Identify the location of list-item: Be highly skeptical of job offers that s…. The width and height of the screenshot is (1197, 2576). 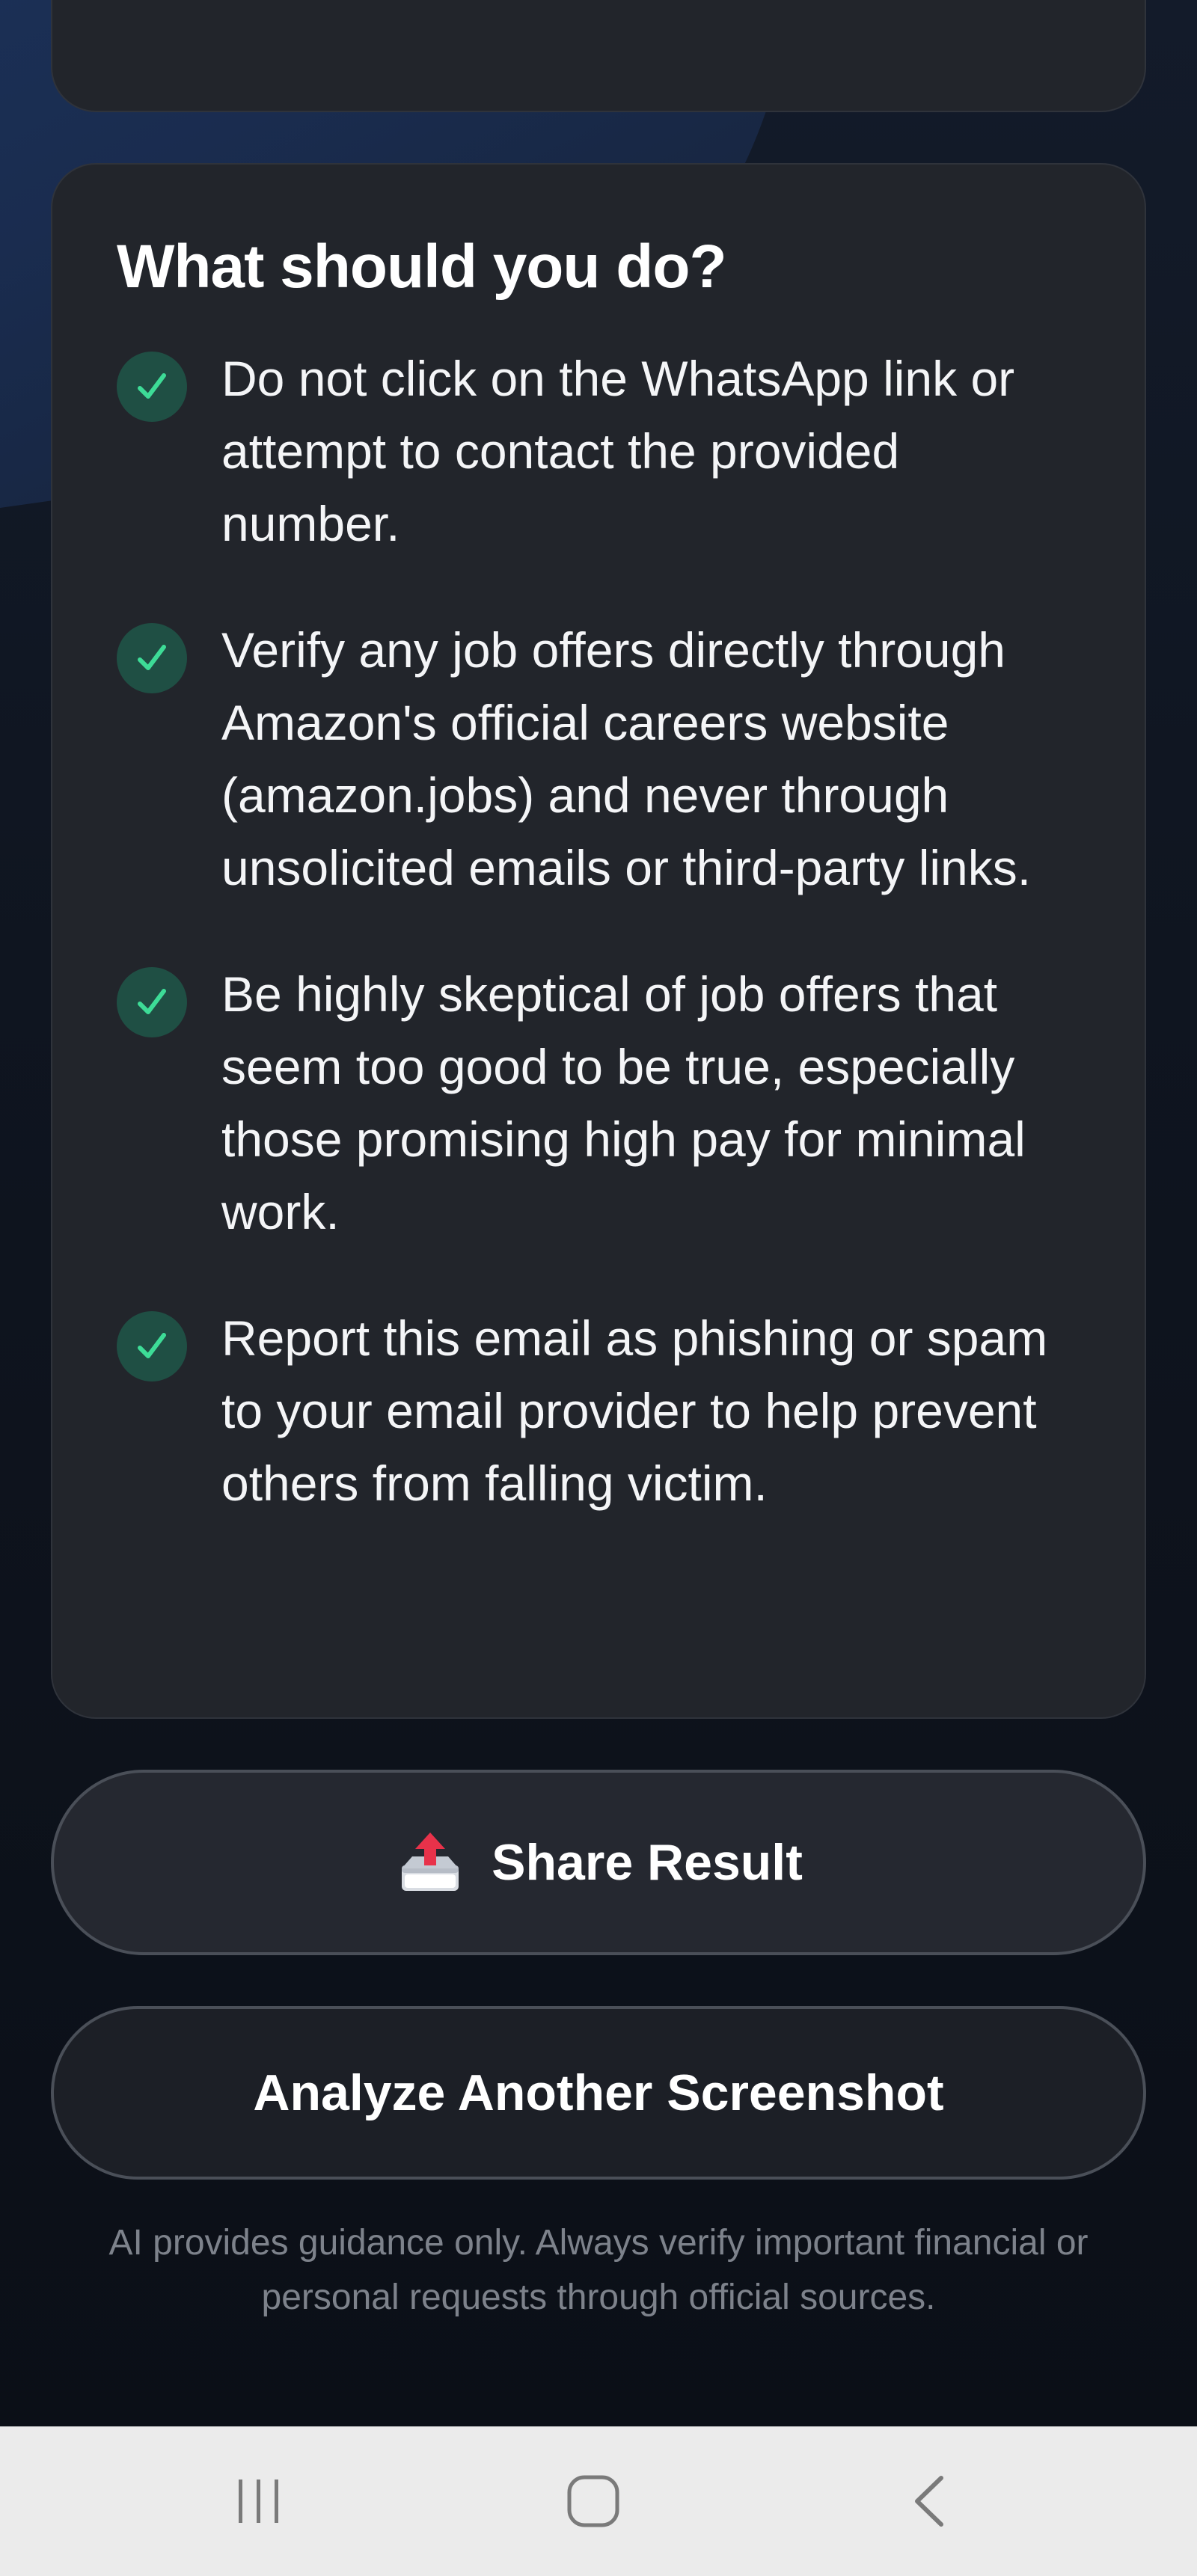
(598, 1103).